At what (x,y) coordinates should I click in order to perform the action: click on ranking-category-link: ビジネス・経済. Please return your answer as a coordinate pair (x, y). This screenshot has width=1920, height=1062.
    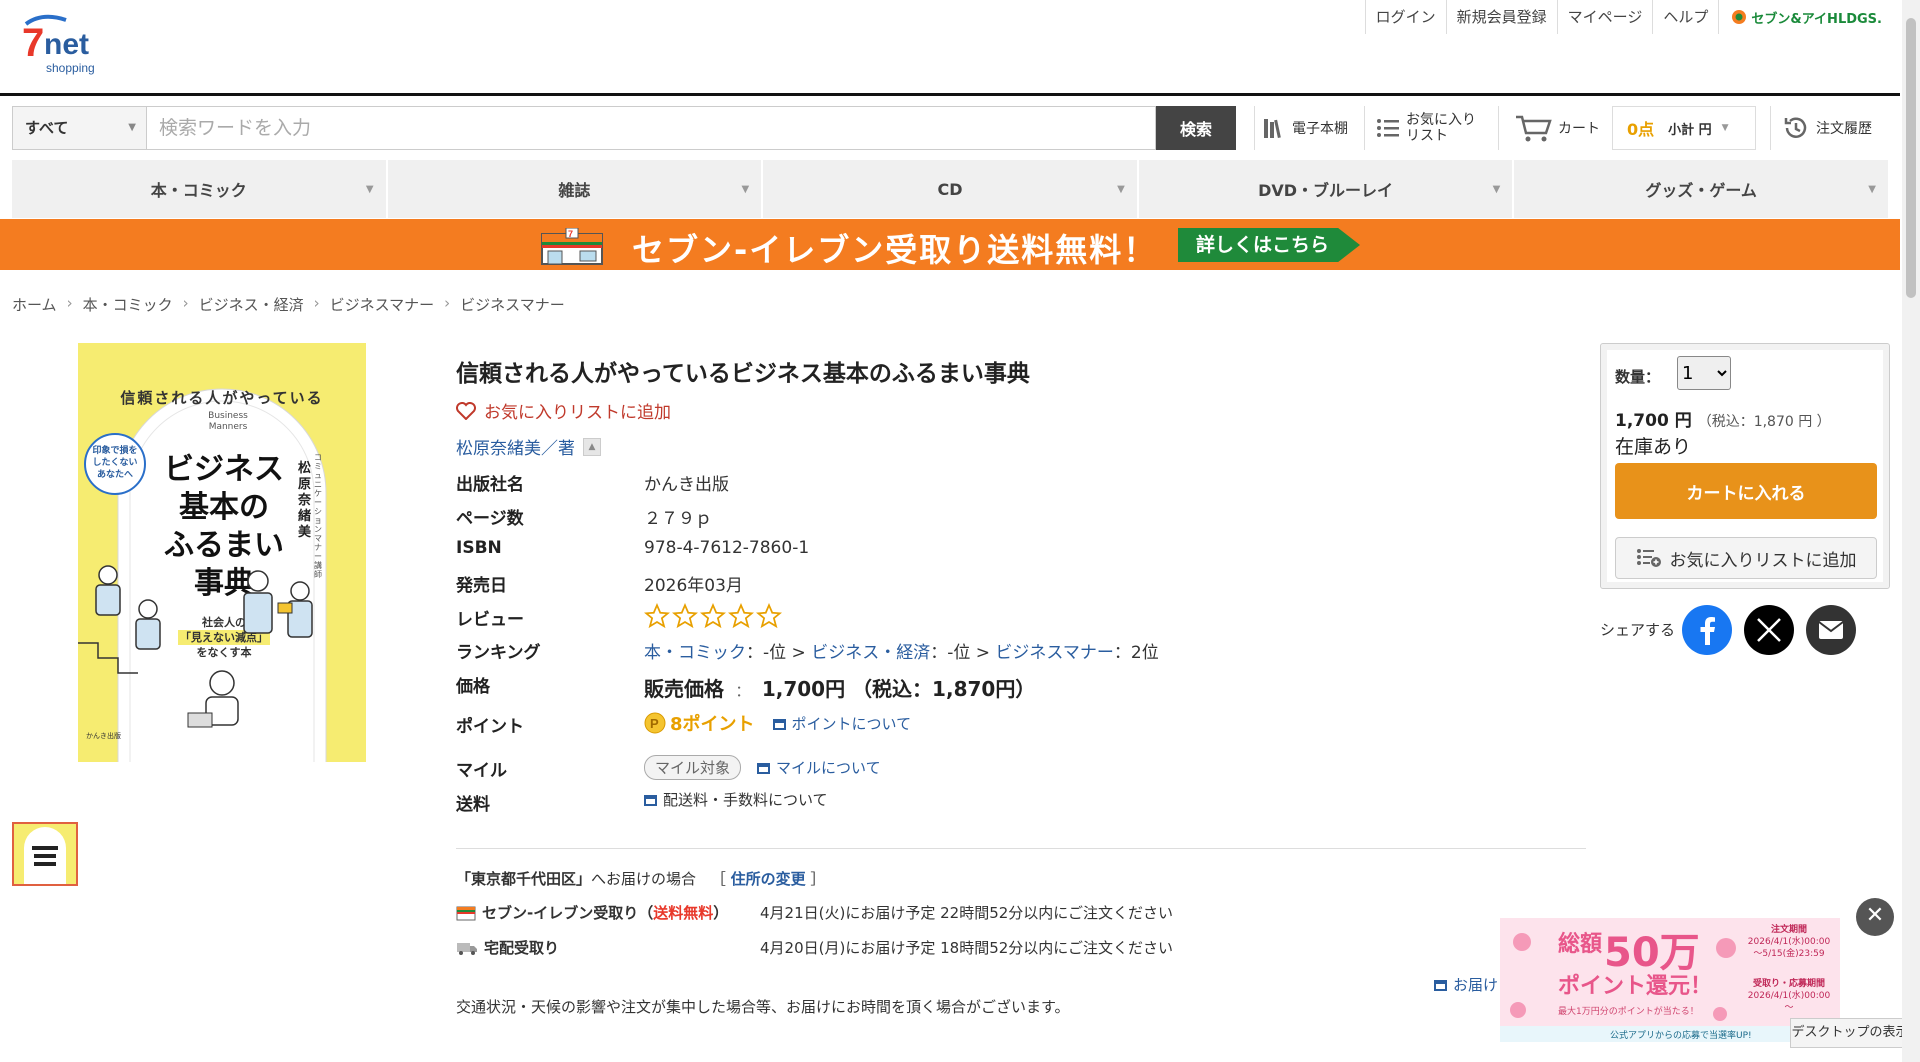
    Looking at the image, I should click on (870, 653).